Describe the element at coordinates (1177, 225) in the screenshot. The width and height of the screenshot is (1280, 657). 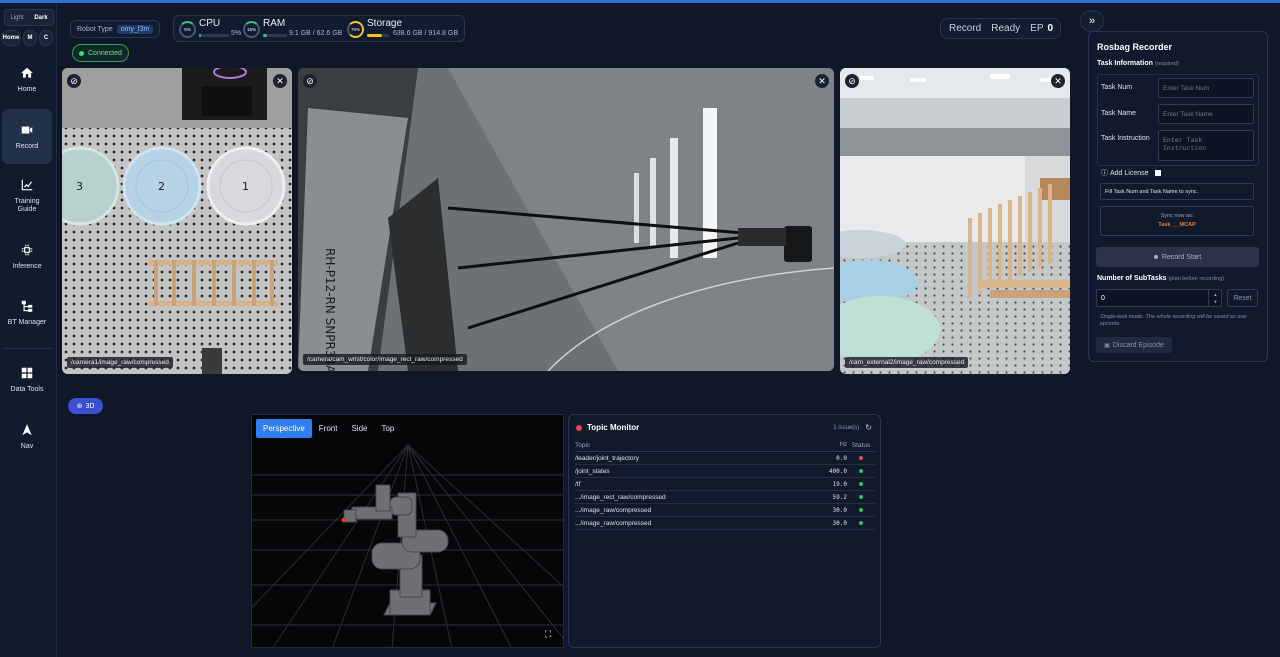
I see `sync-name: Task___MCAP` at that location.